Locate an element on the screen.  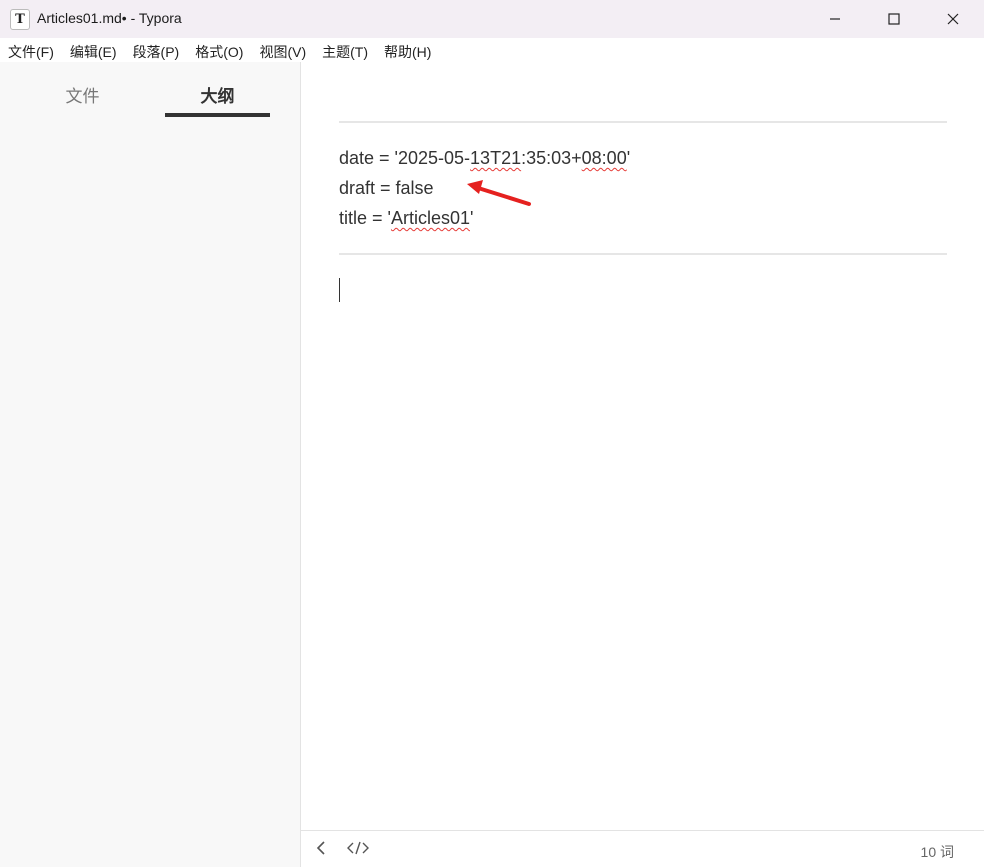
window-title: Articles01.md• - Typora is located at coordinates (109, 18).